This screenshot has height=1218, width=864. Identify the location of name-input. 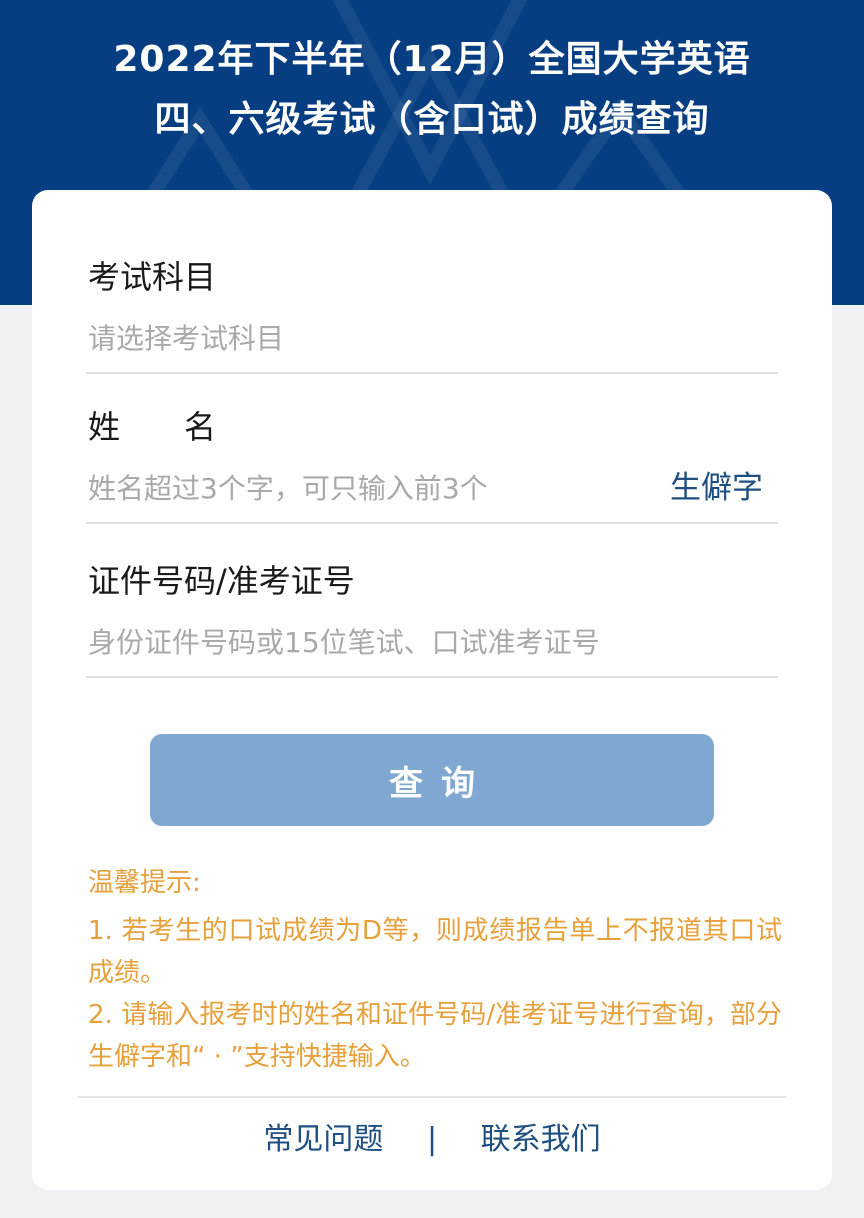
(368, 488).